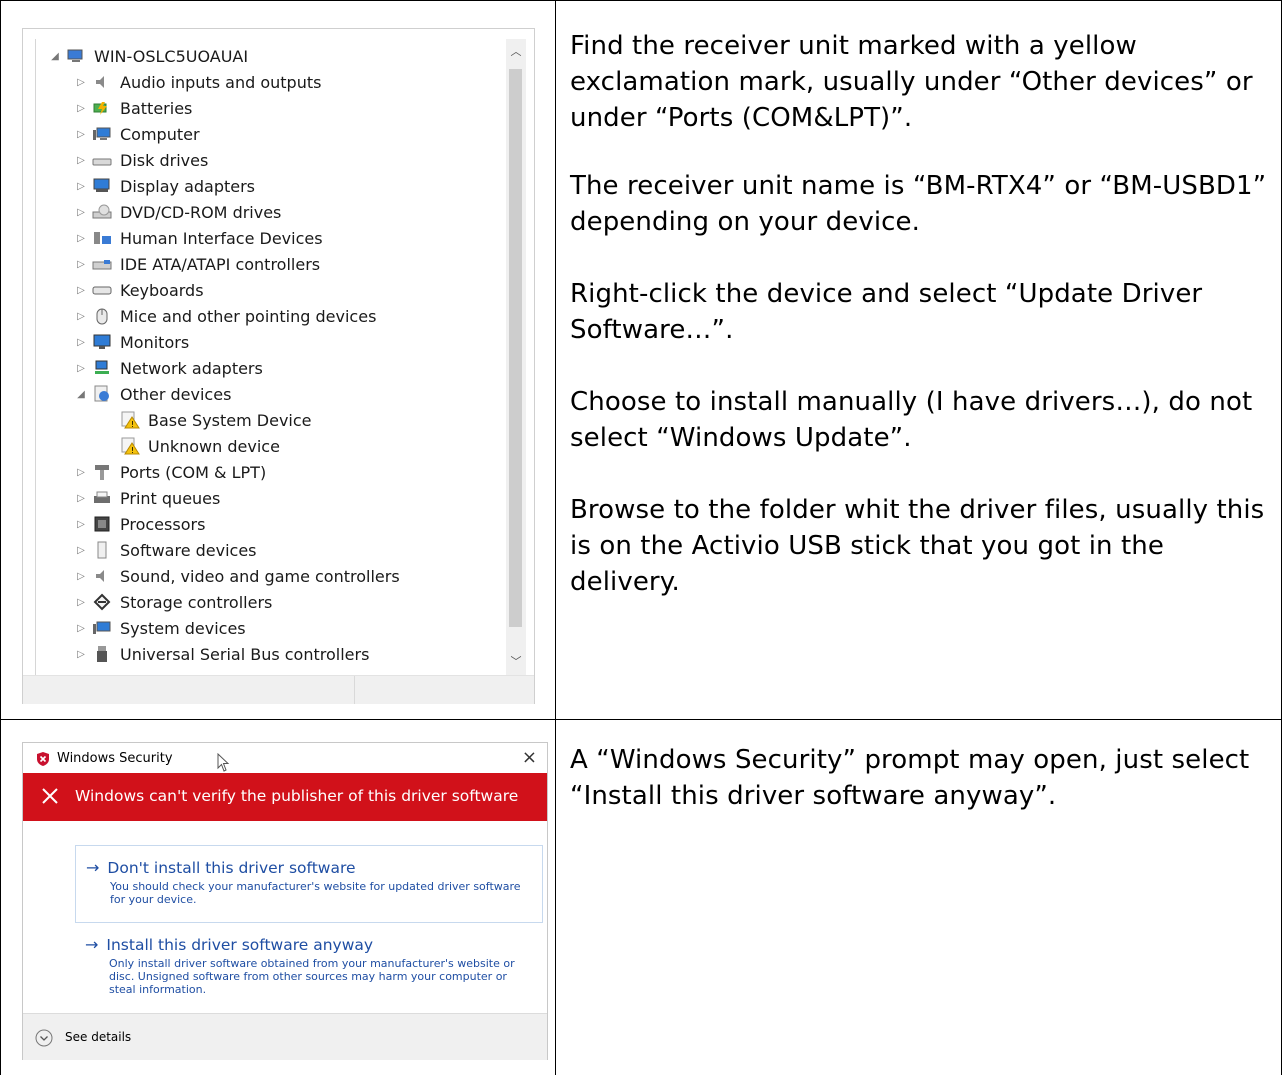 The height and width of the screenshot is (1075, 1282). Describe the element at coordinates (555, 537) in the screenshot. I see `table-border-middle` at that location.